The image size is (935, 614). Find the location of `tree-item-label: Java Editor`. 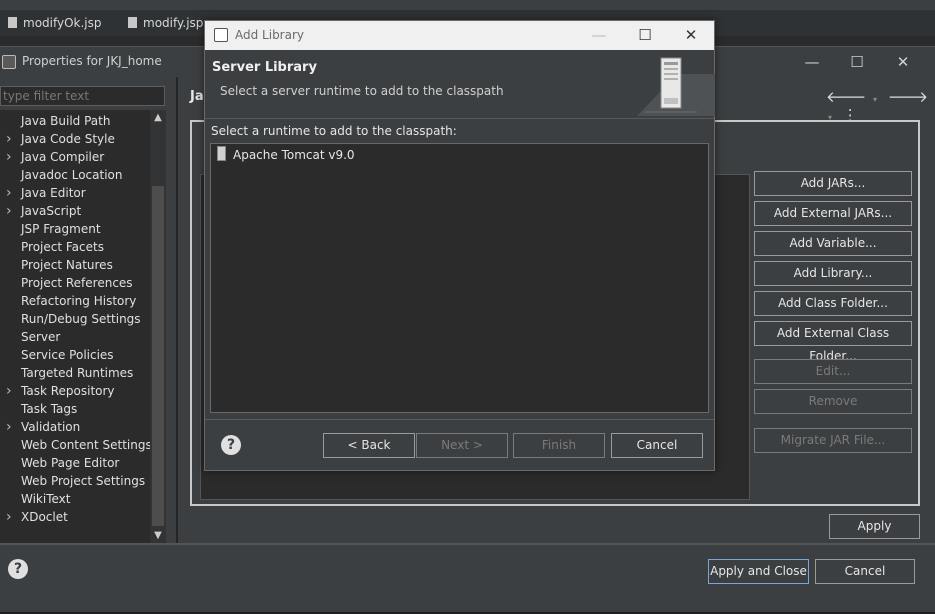

tree-item-label: Java Editor is located at coordinates (53, 193).